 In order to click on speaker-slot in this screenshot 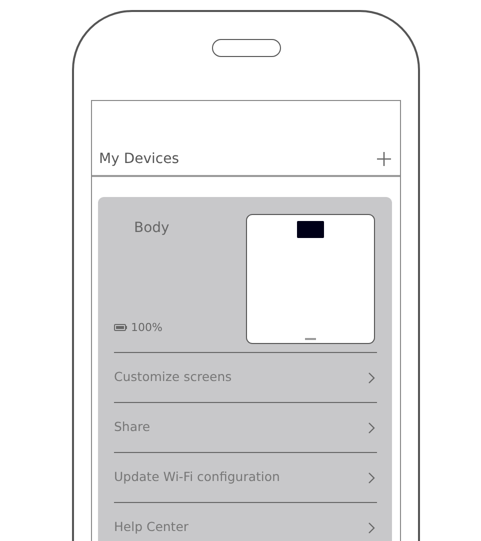, I will do `click(246, 48)`.